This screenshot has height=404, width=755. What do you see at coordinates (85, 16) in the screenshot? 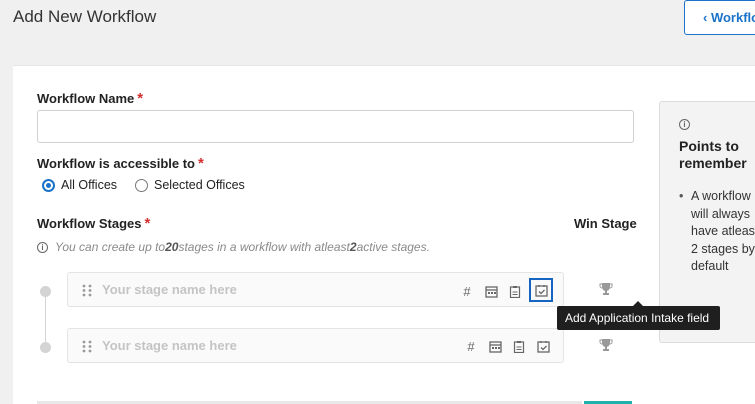
I see `page-title: Add New Workflow` at bounding box center [85, 16].